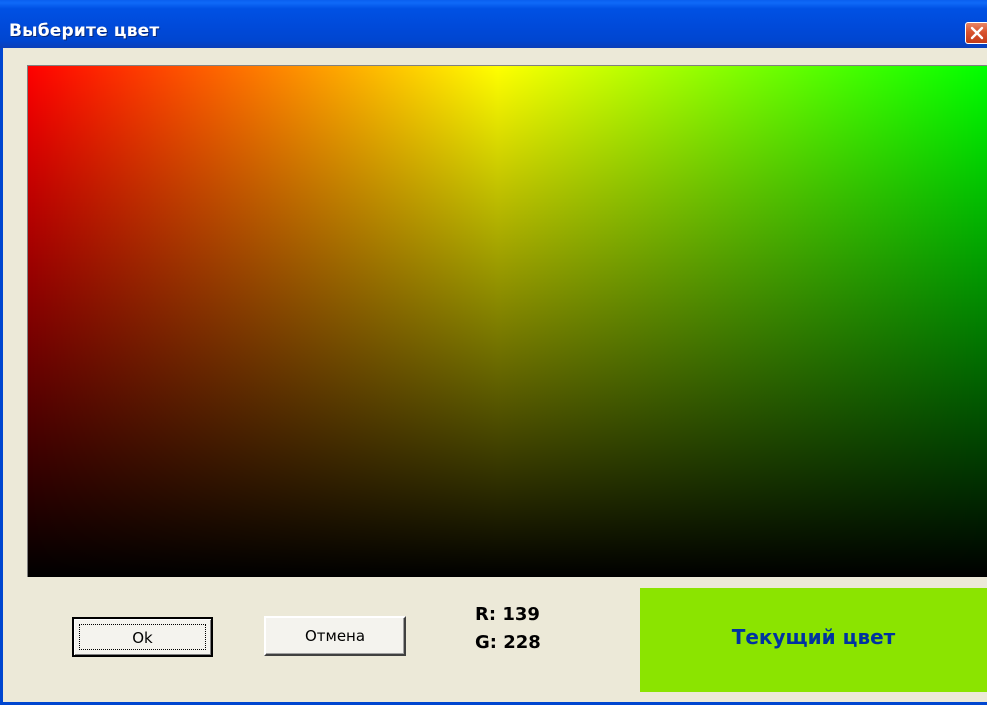 This screenshot has width=987, height=705. I want to click on red-value: R: 139, so click(507, 614).